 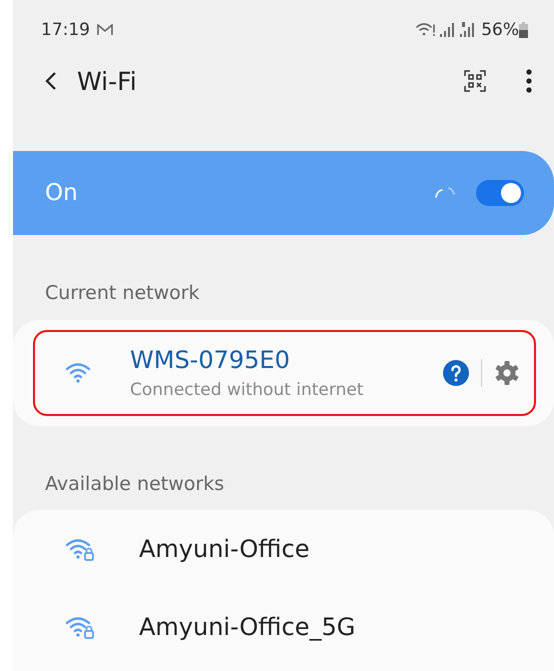 What do you see at coordinates (135, 484) in the screenshot?
I see `section-heading: Available networks` at bounding box center [135, 484].